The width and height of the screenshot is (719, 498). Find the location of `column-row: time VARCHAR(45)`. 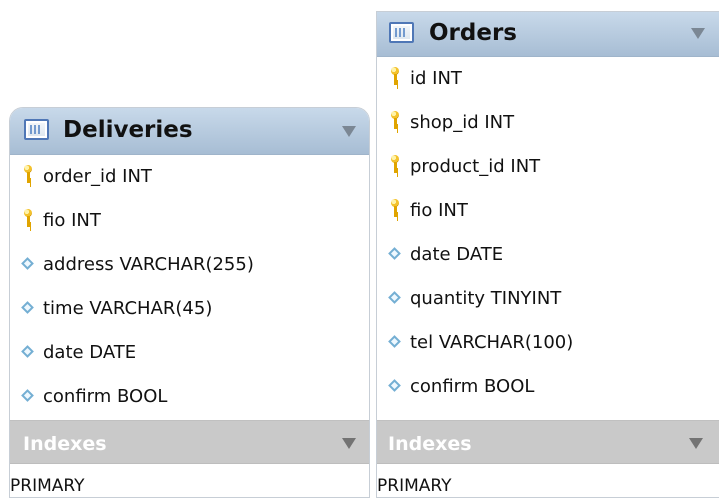

column-row: time VARCHAR(45) is located at coordinates (189, 309).